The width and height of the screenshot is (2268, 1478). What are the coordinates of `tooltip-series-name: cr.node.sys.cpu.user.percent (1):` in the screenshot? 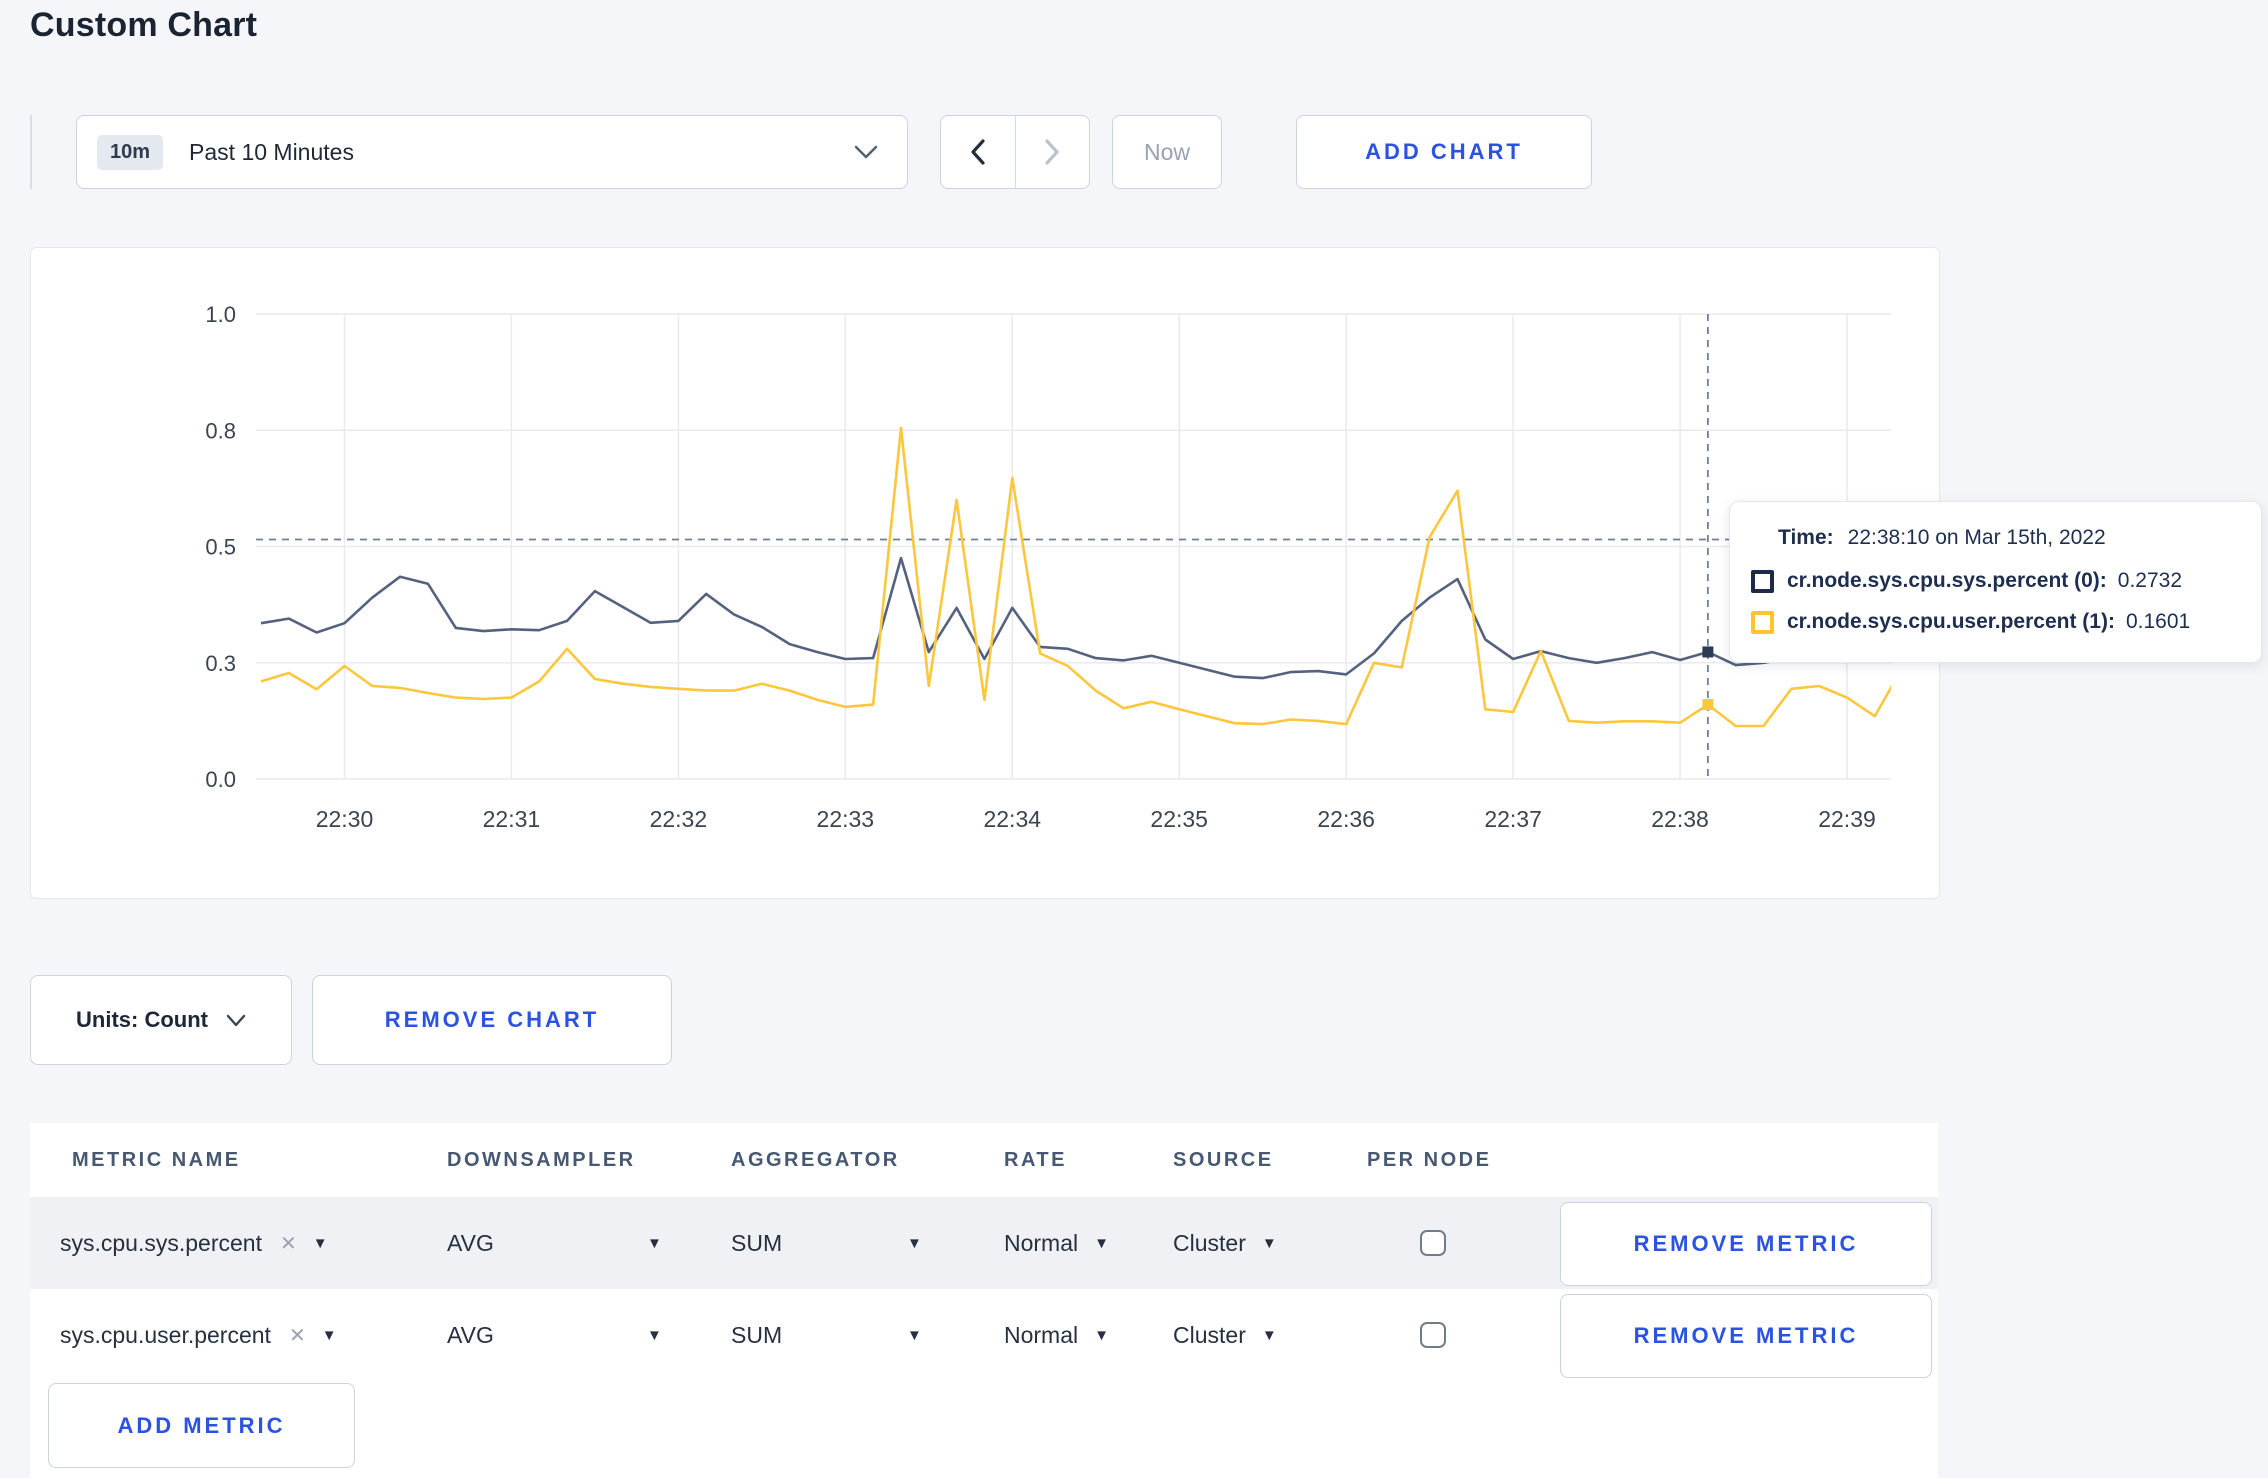 It's located at (1951, 621).